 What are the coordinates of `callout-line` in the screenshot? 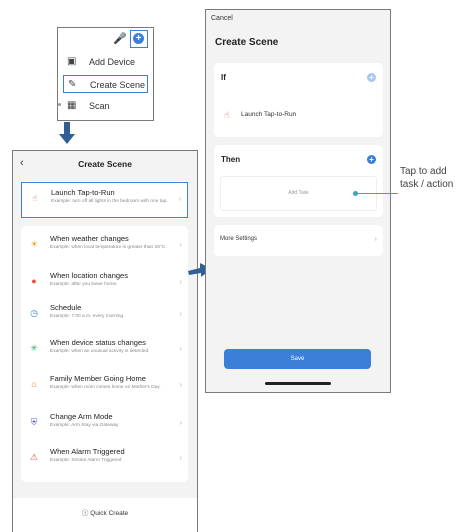 It's located at (377, 193).